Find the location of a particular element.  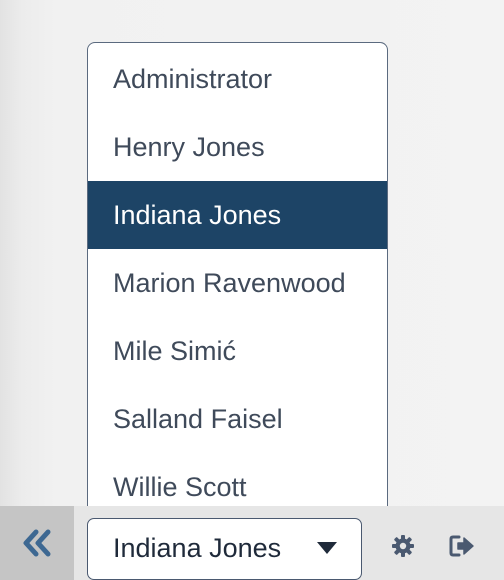

user-option-salland-faisel: Salland Faisel is located at coordinates (237, 419).